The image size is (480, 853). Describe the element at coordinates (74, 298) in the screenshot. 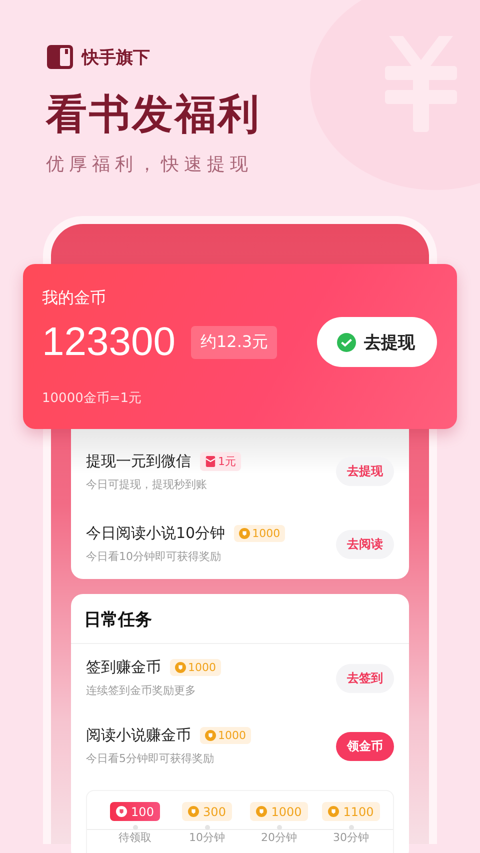

I see `coin-title: 我的金币` at that location.